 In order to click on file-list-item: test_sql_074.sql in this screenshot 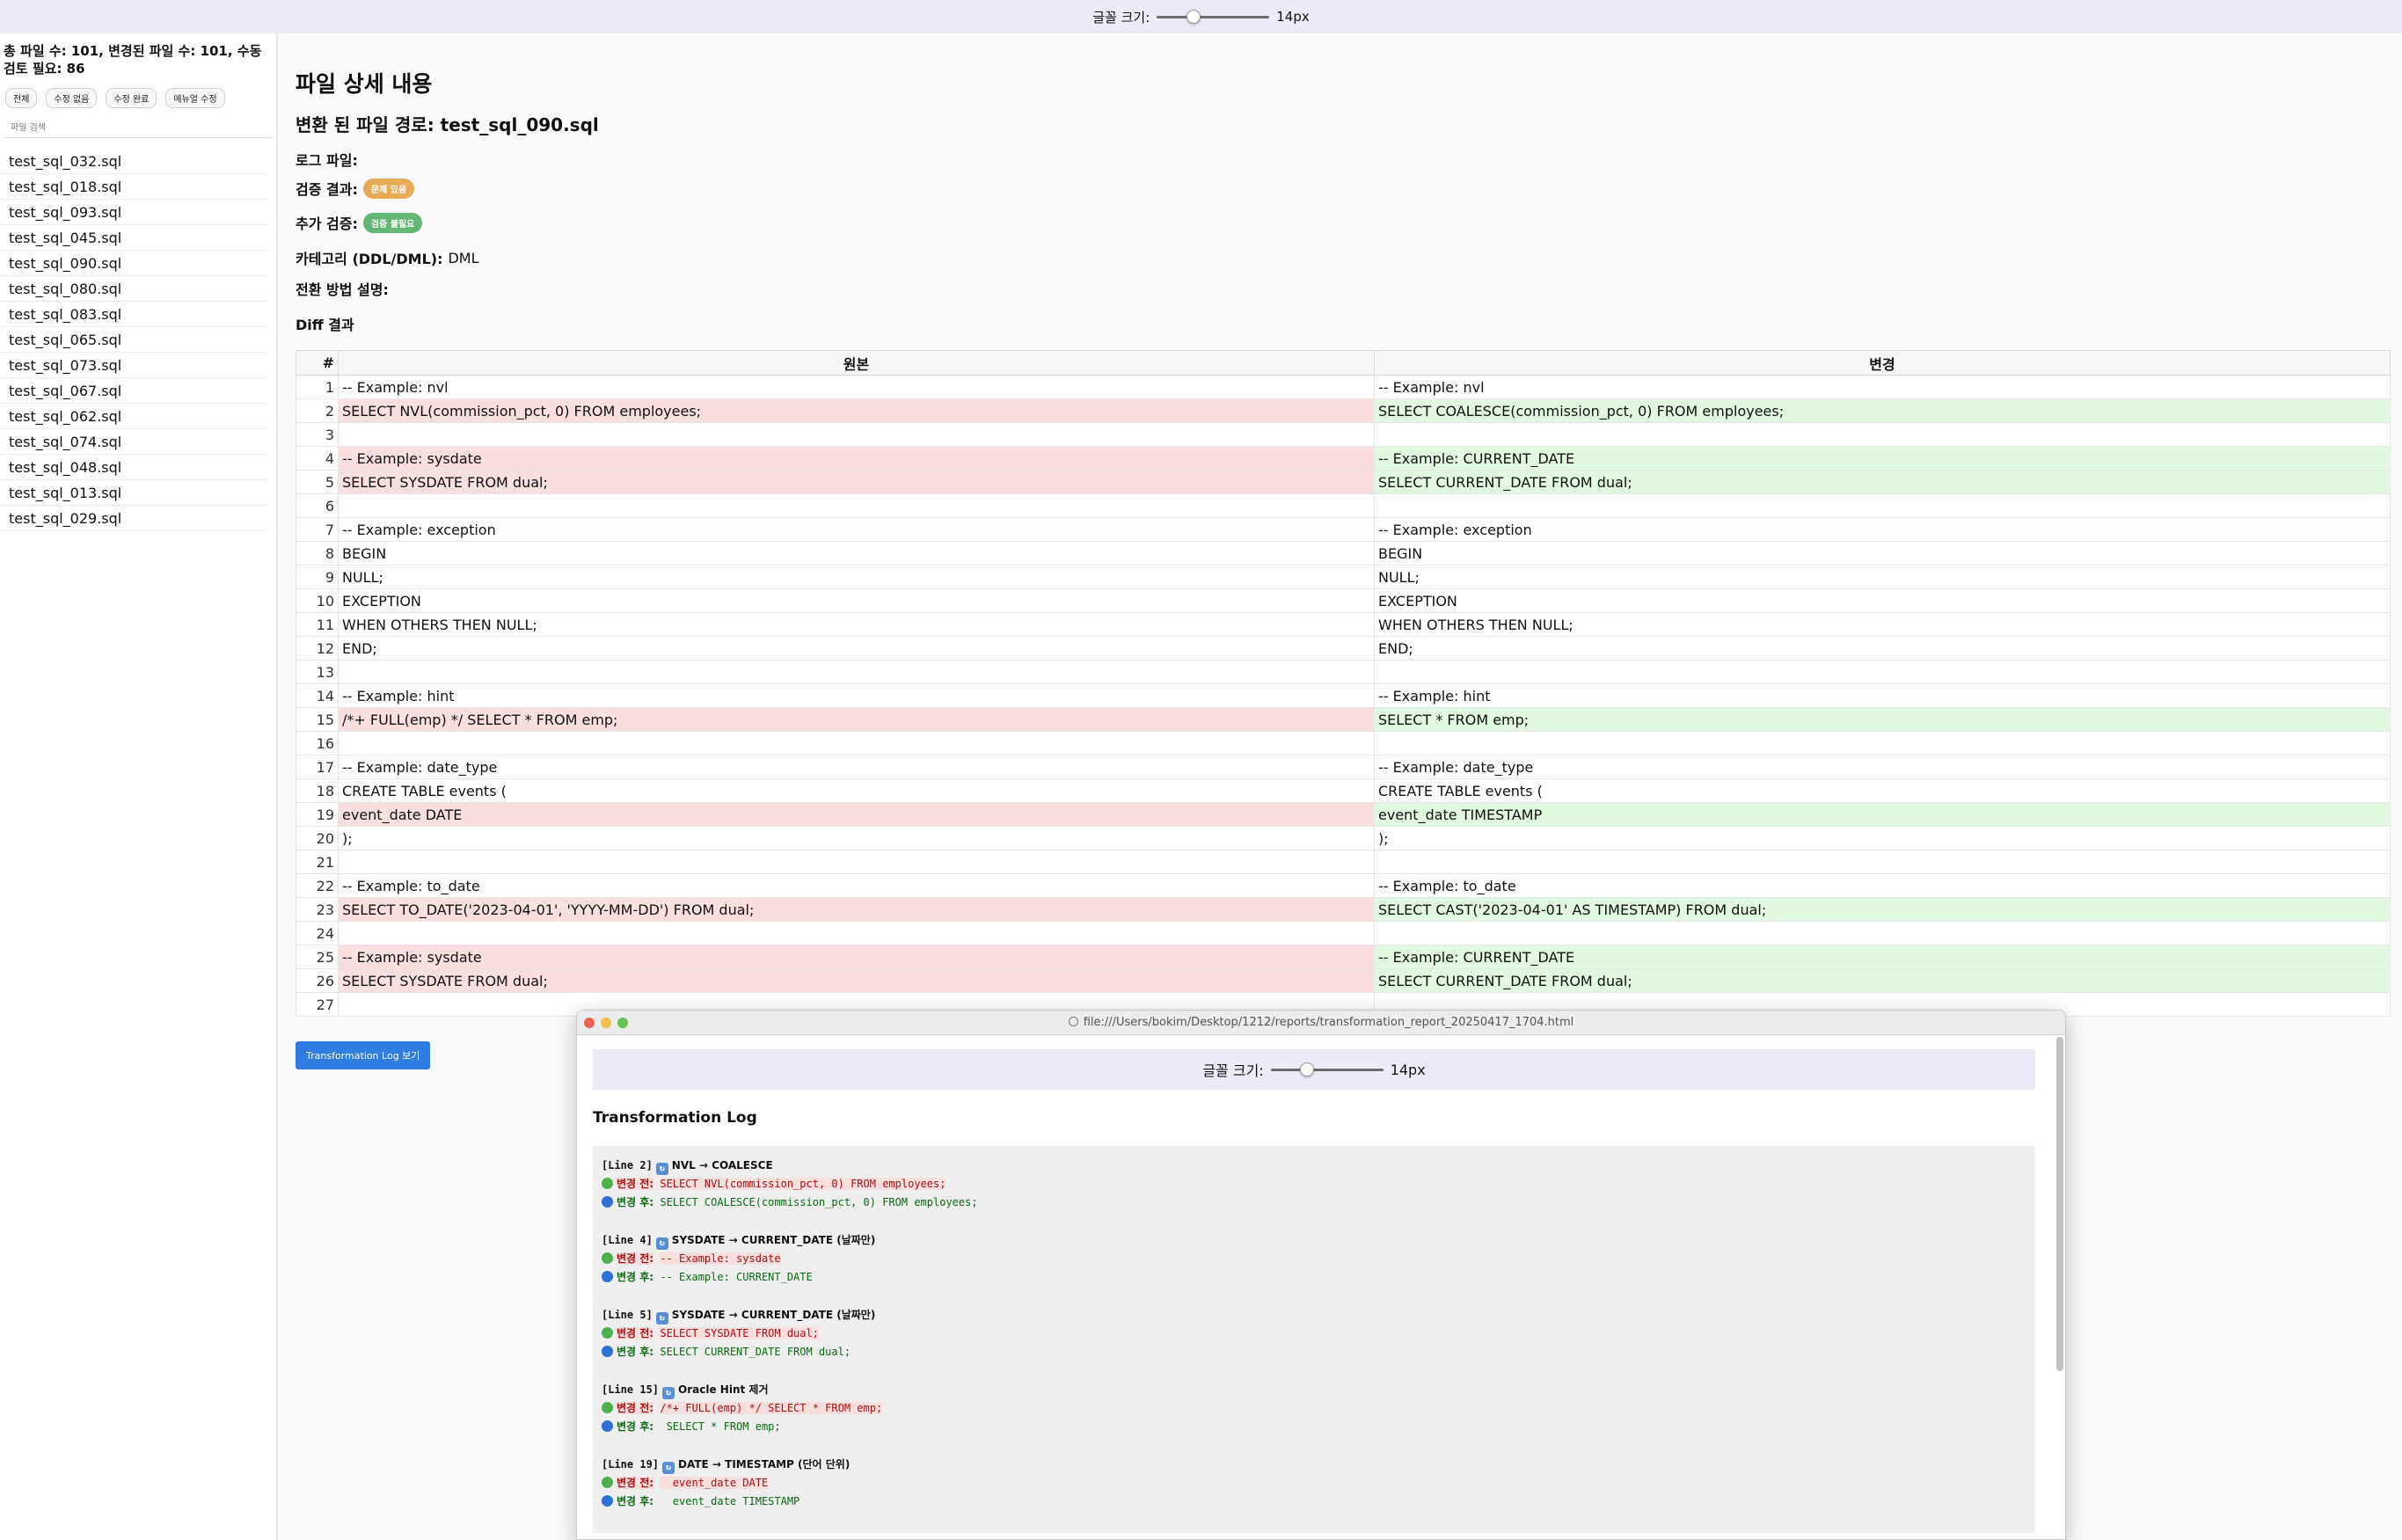, I will do `click(134, 442)`.